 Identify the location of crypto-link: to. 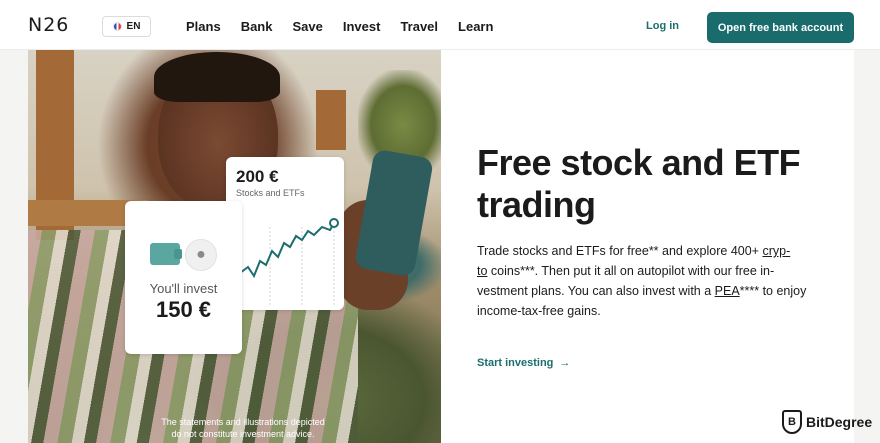
(482, 271).